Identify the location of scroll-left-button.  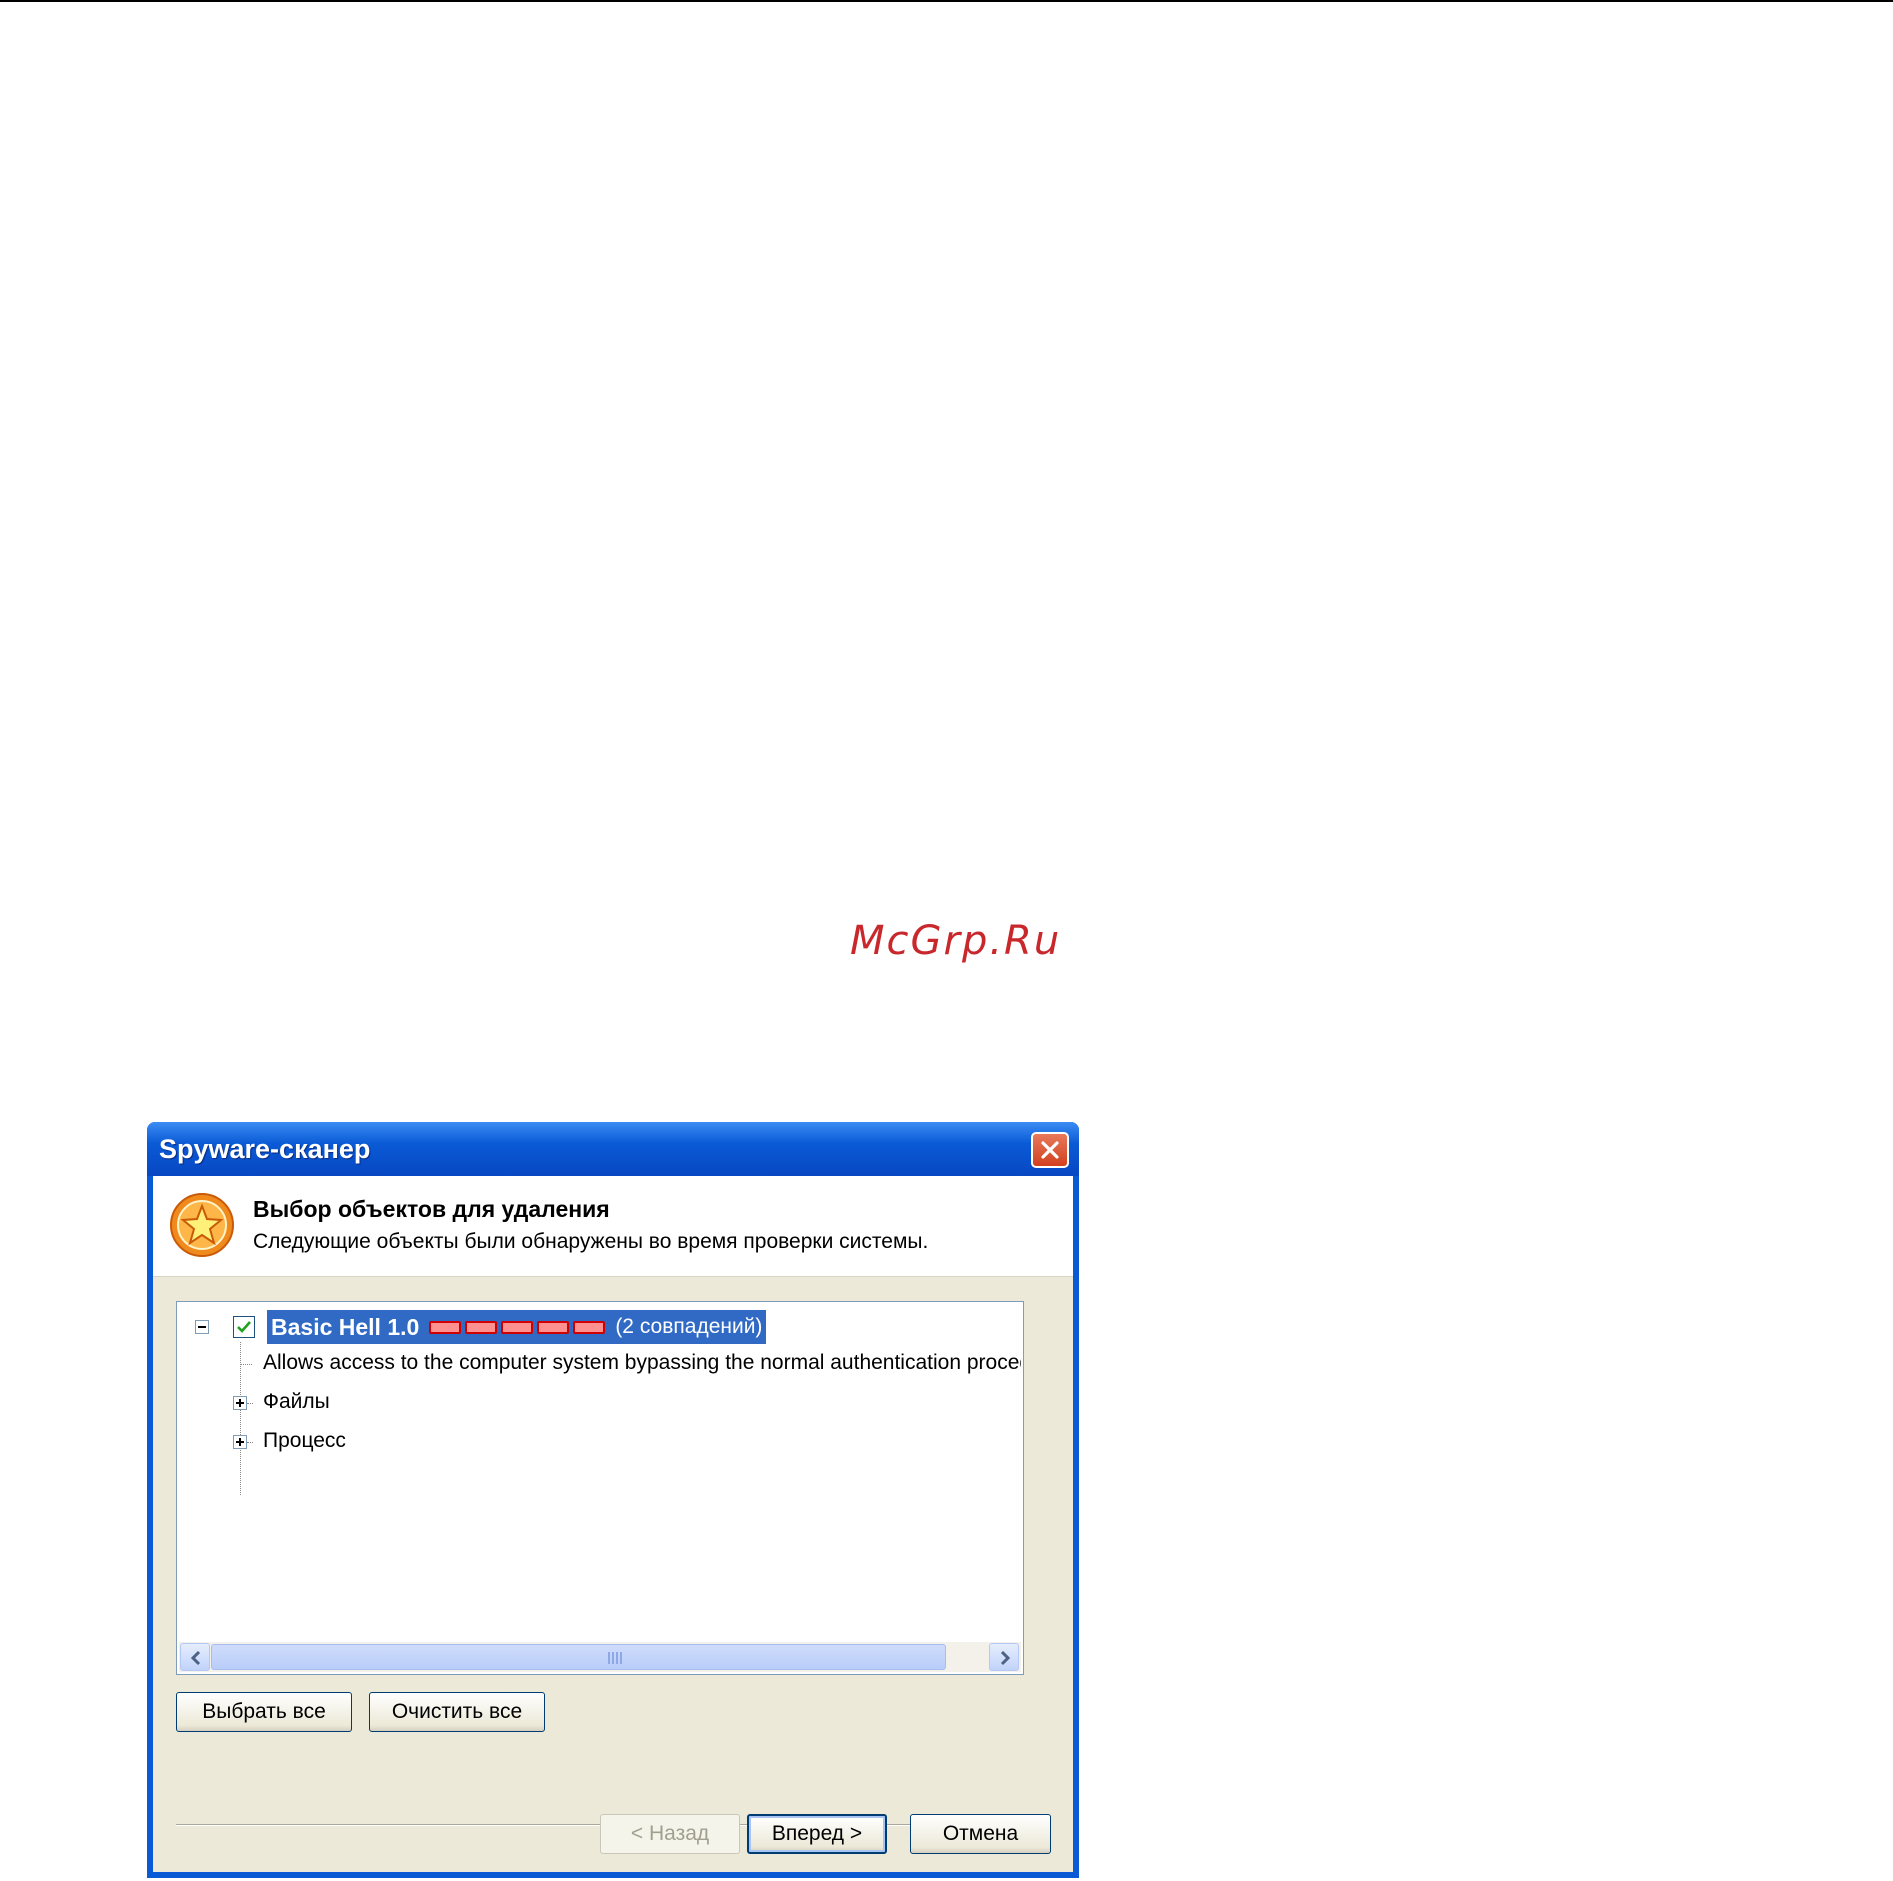
(195, 1657).